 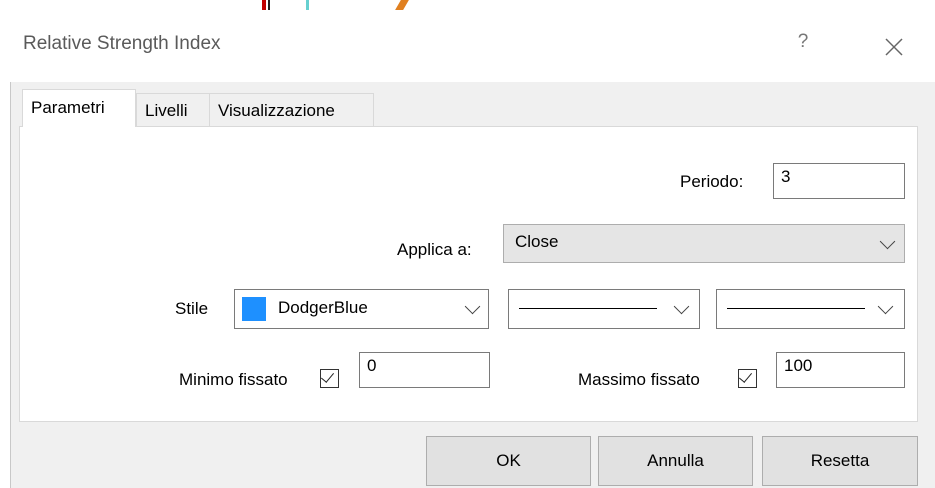 I want to click on tab-visualizzazione: Visualizzazione, so click(x=291, y=109).